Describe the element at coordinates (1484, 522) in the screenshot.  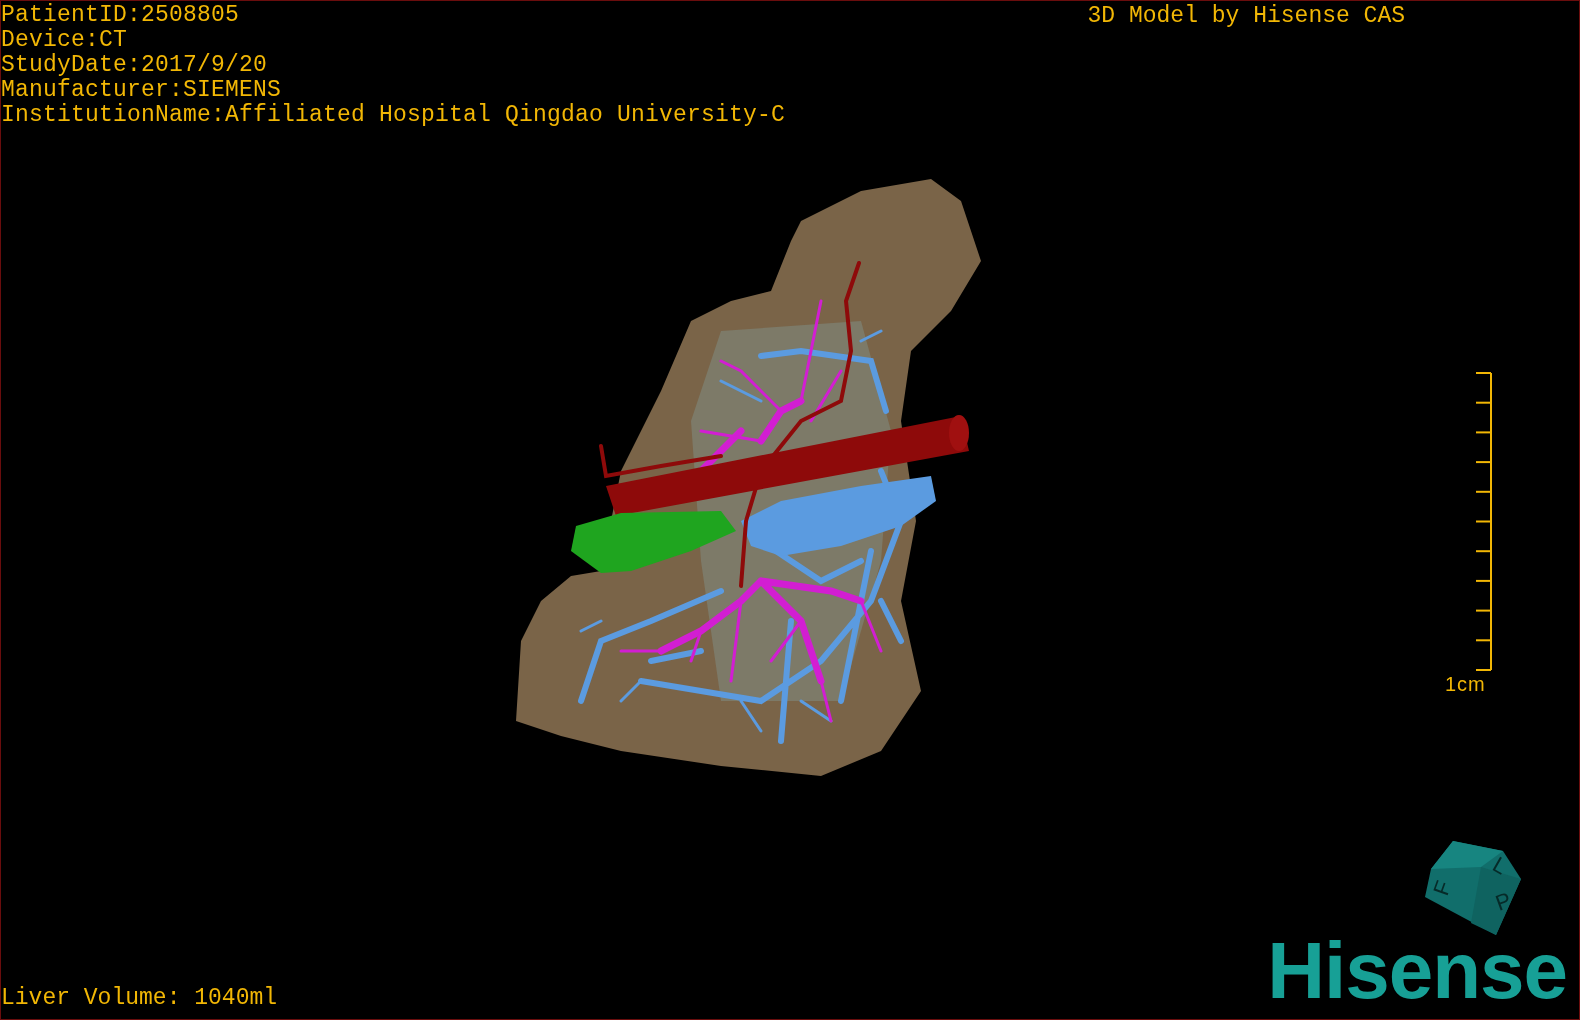
I see `scale-bar-icon` at that location.